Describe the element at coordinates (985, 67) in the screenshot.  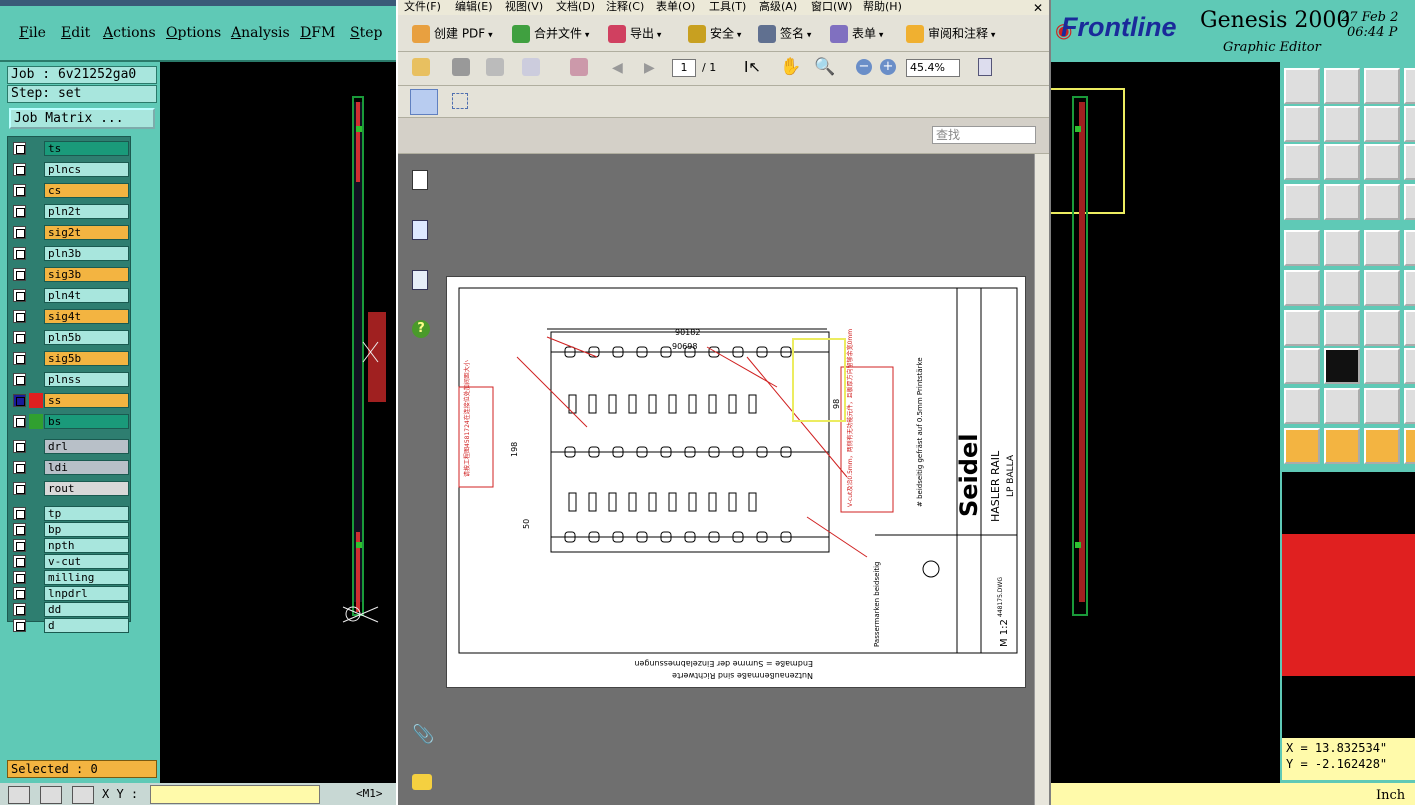
I see `page-view-icon` at that location.